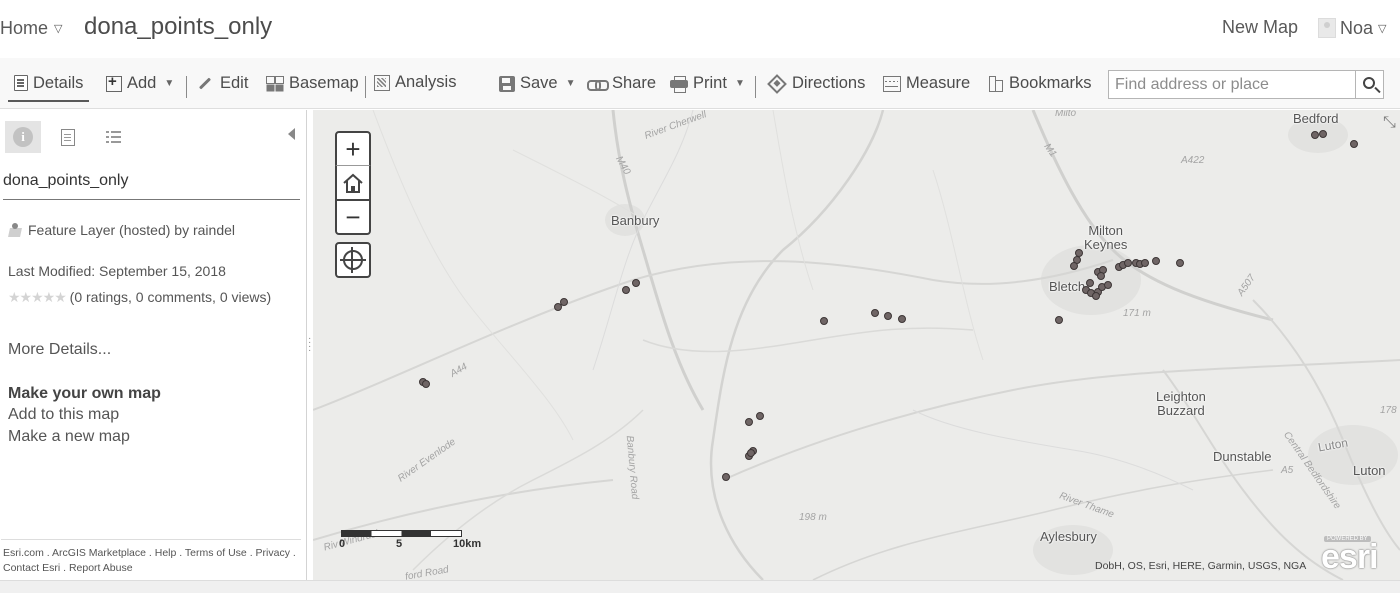 The image size is (1400, 593). Describe the element at coordinates (58, 82) in the screenshot. I see `details-label: Details` at that location.